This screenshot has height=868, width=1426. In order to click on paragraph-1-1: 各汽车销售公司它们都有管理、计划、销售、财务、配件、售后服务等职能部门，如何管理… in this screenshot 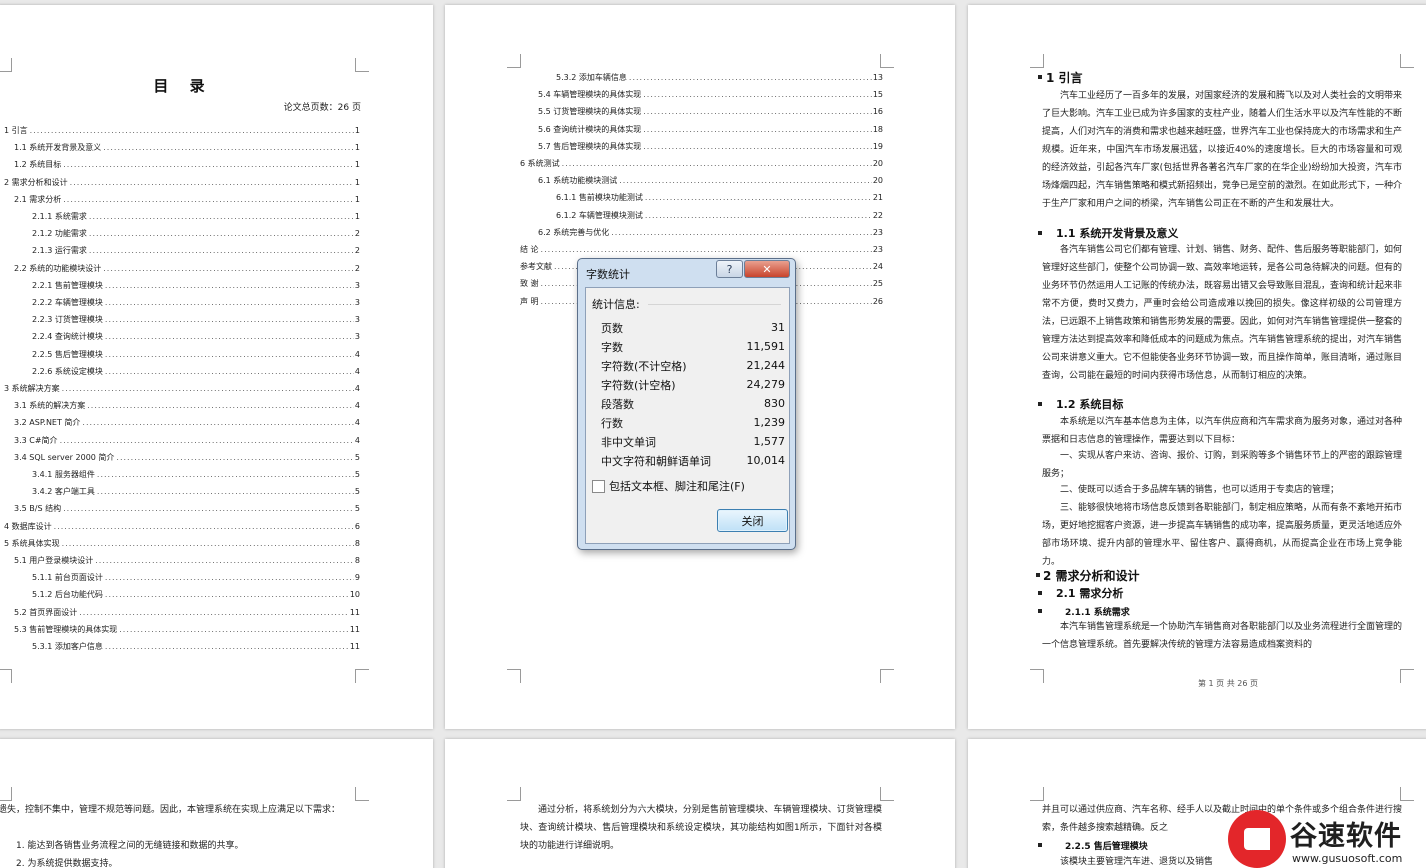, I will do `click(1222, 313)`.